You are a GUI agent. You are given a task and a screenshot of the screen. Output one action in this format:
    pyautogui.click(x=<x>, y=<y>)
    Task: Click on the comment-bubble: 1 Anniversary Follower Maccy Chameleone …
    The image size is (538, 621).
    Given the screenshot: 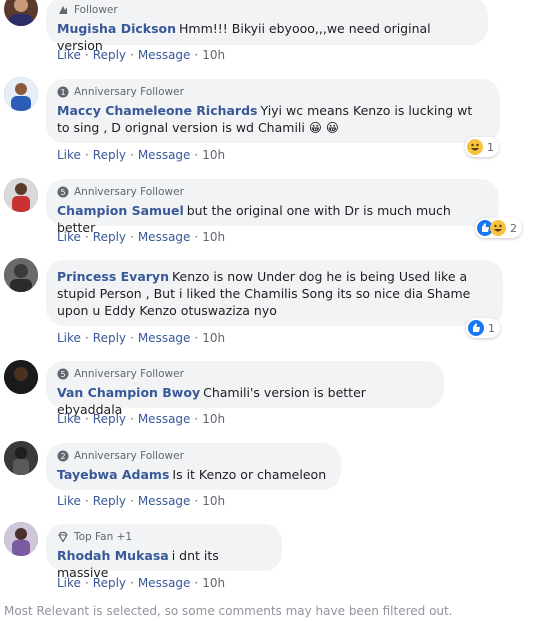 What is the action you would take?
    pyautogui.click(x=273, y=111)
    